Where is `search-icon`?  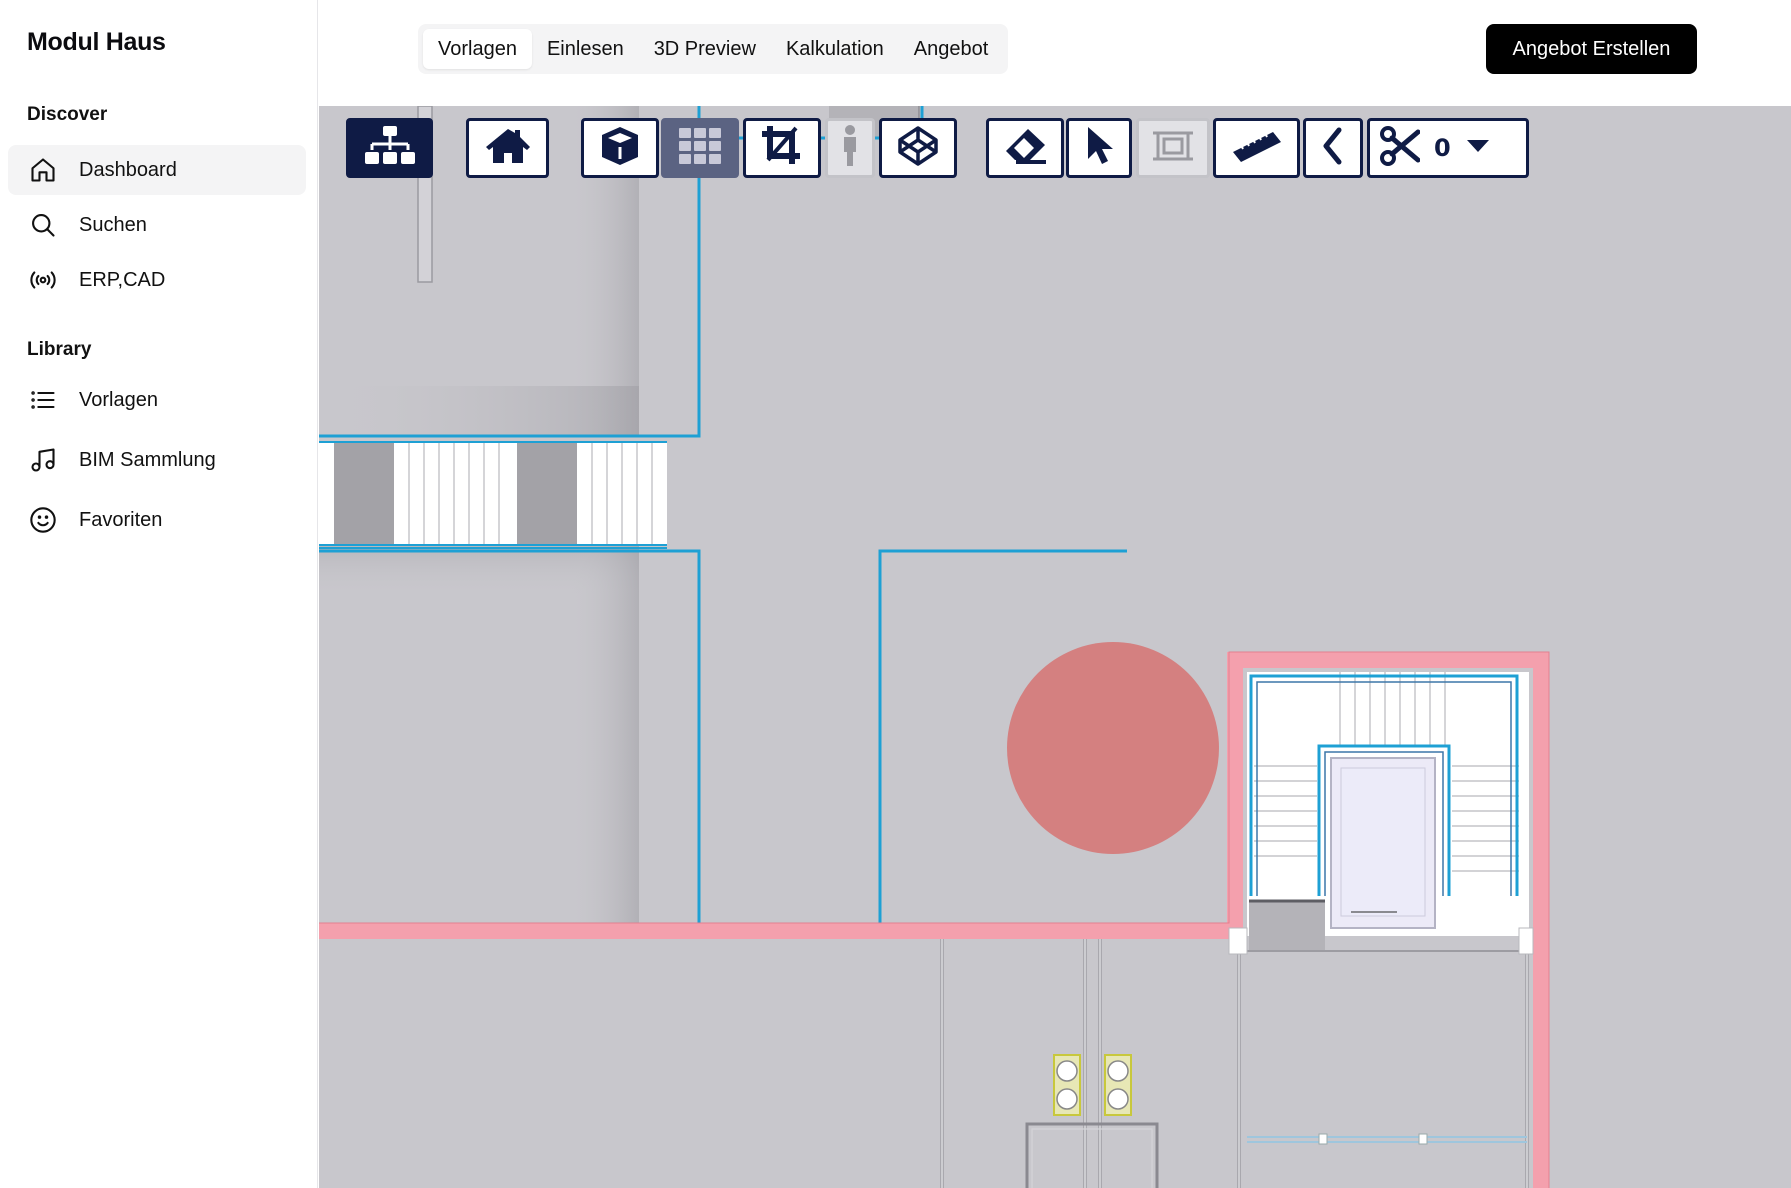 search-icon is located at coordinates (43, 225).